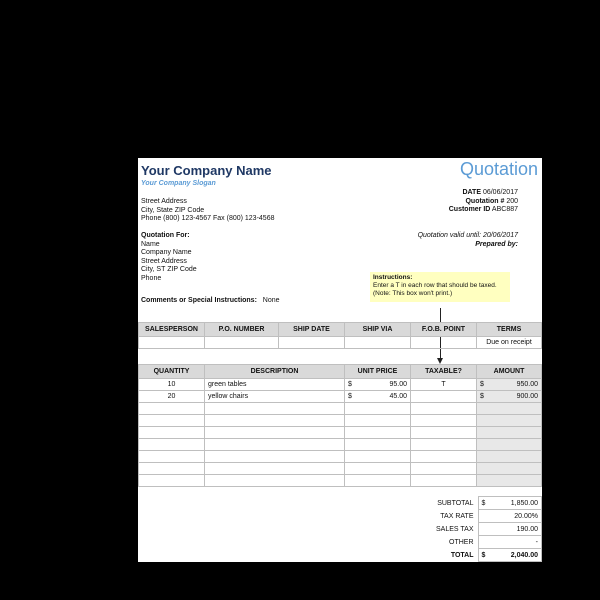  What do you see at coordinates (461, 542) in the screenshot?
I see `other-label: OTHER` at bounding box center [461, 542].